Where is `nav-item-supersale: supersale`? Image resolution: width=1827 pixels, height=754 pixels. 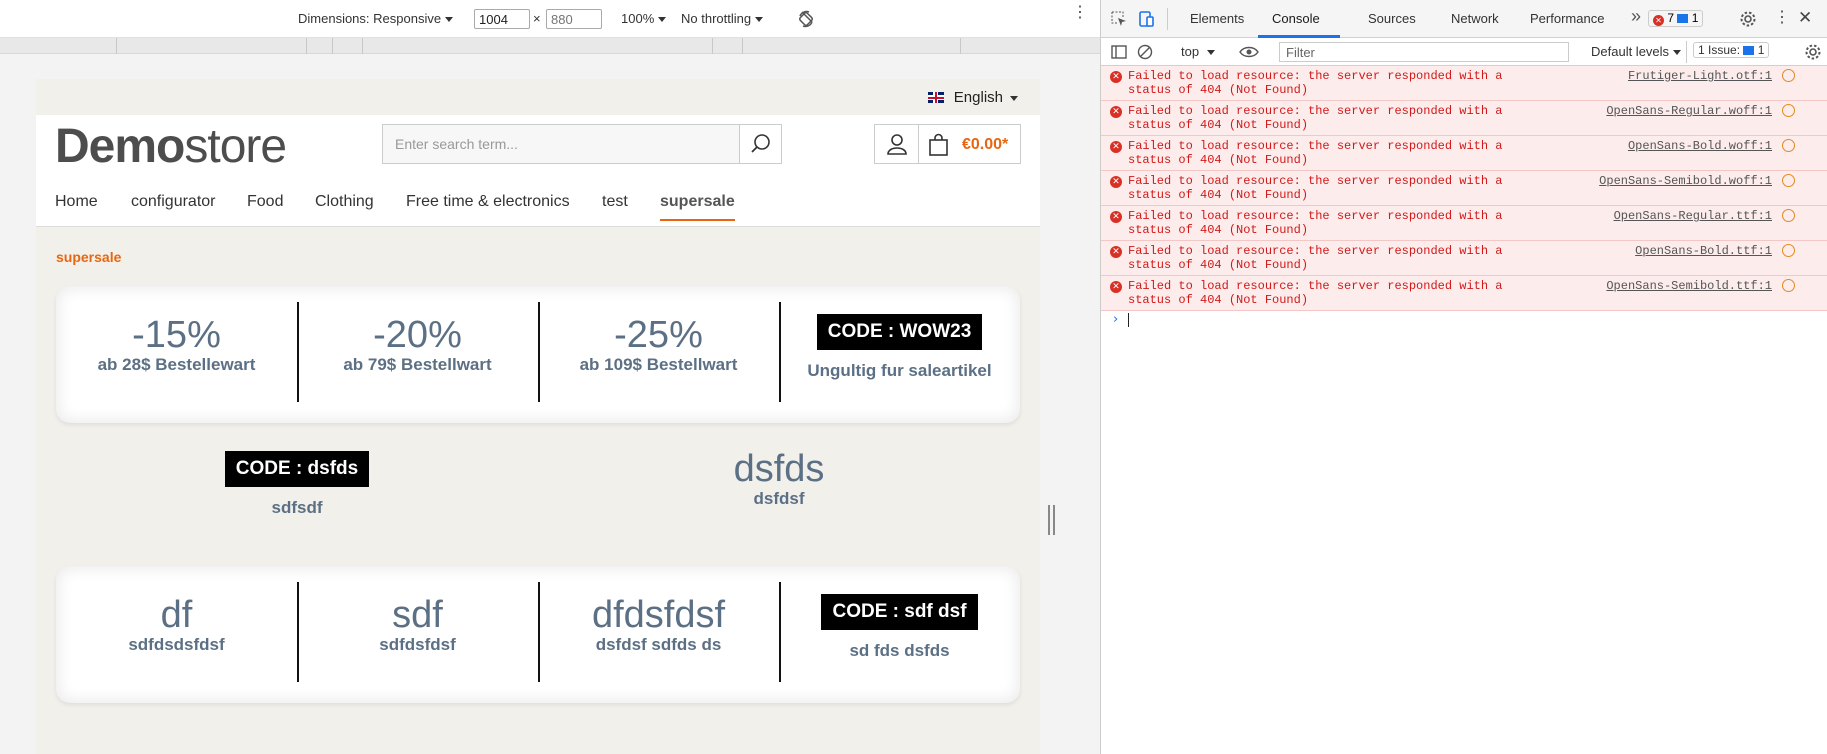
nav-item-supersale: supersale is located at coordinates (697, 207).